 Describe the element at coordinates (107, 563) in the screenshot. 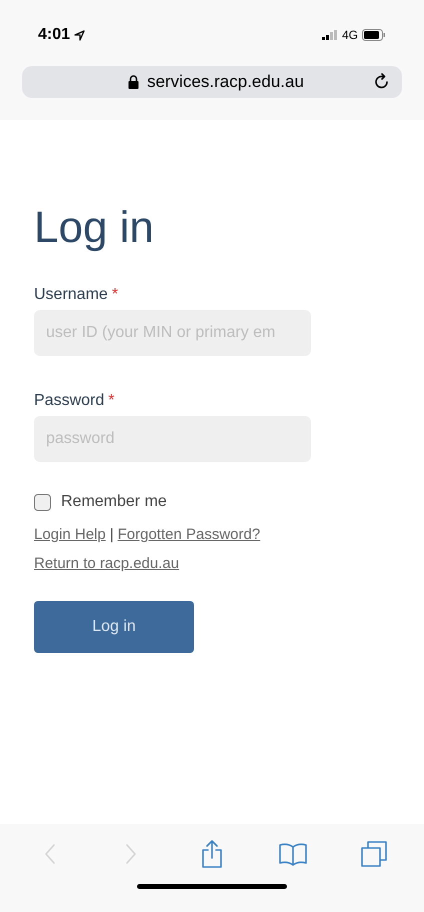

I see `return-link: Return to racp.edu.au` at that location.